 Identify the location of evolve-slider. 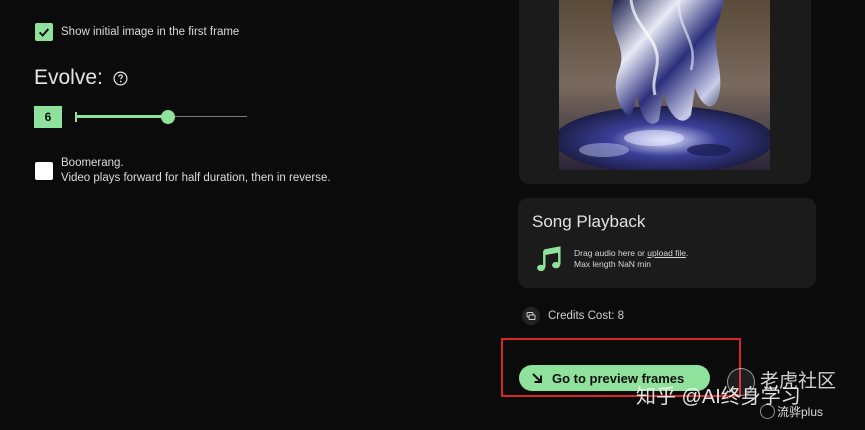
(161, 117).